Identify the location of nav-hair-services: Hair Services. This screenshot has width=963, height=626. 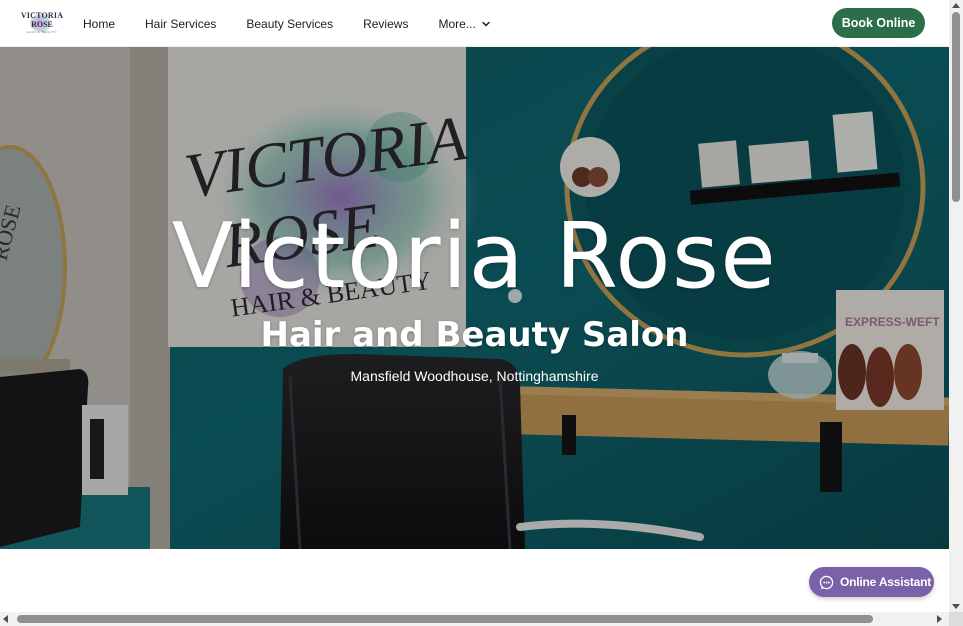
(180, 24).